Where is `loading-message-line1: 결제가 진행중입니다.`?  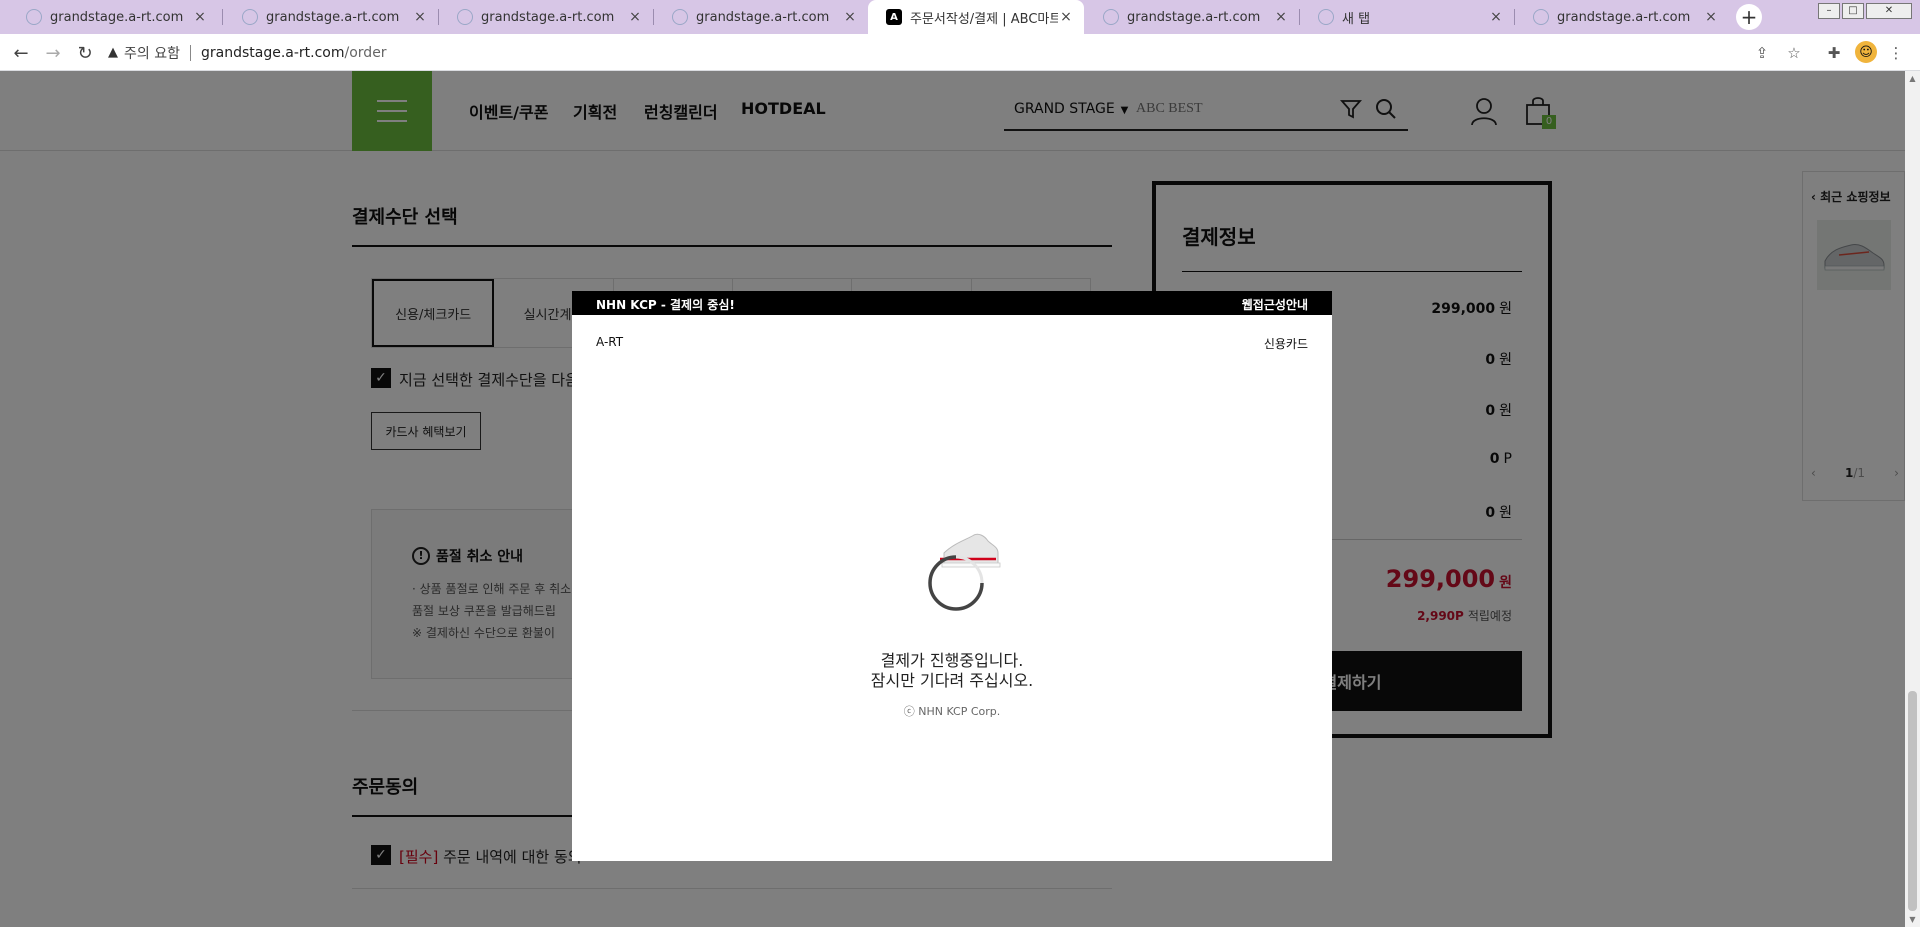
loading-message-line1: 결제가 진행중입니다. is located at coordinates (952, 660).